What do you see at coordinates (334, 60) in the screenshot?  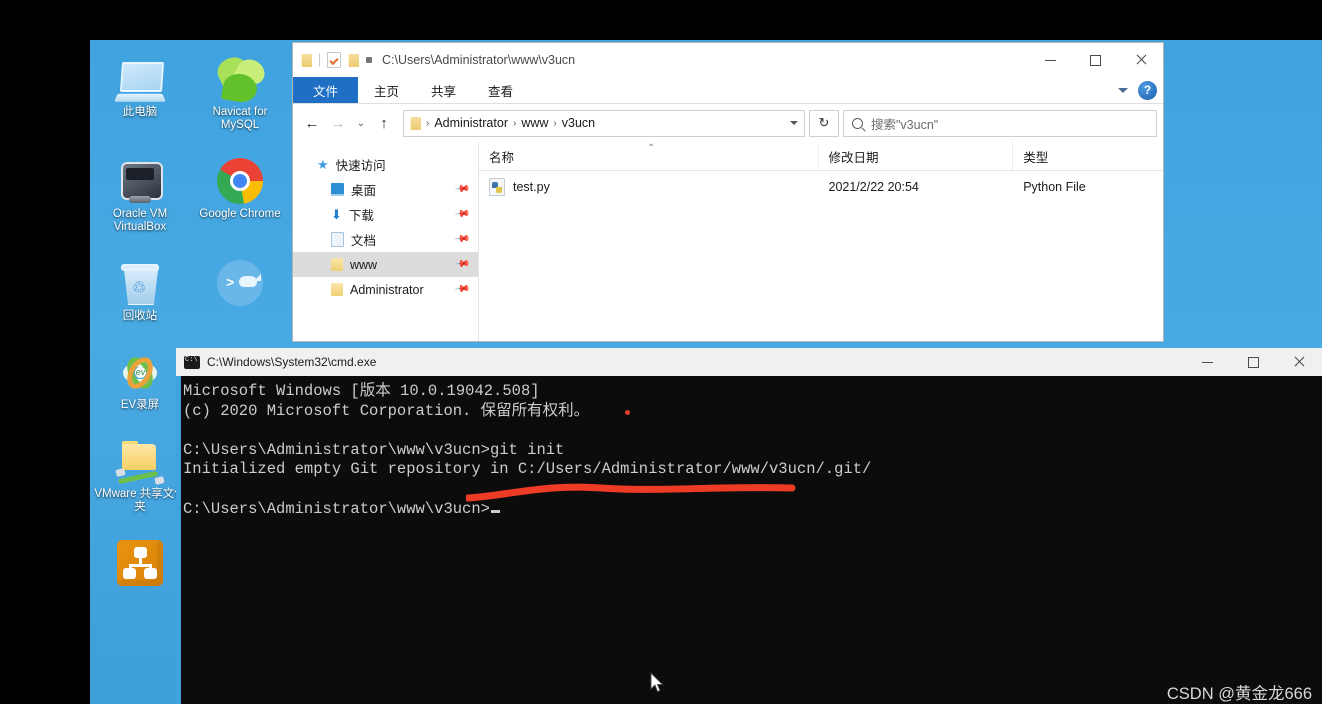 I see `properties-icon` at bounding box center [334, 60].